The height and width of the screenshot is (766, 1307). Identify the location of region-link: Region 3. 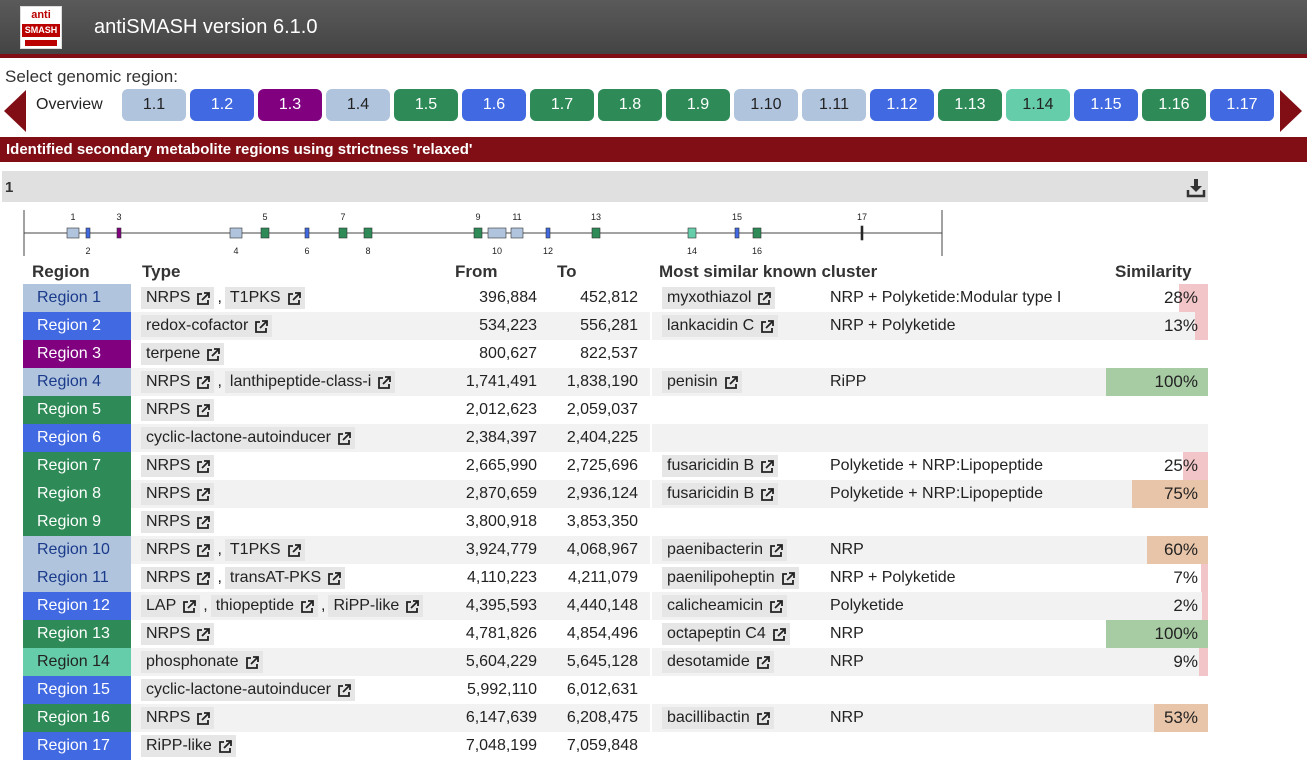
(77, 354).